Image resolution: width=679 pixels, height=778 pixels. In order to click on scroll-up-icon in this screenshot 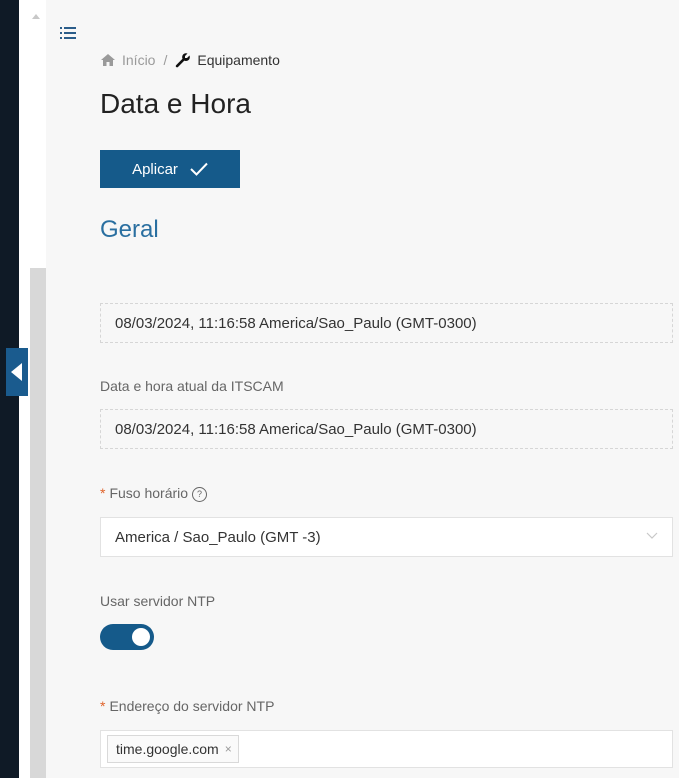, I will do `click(36, 16)`.